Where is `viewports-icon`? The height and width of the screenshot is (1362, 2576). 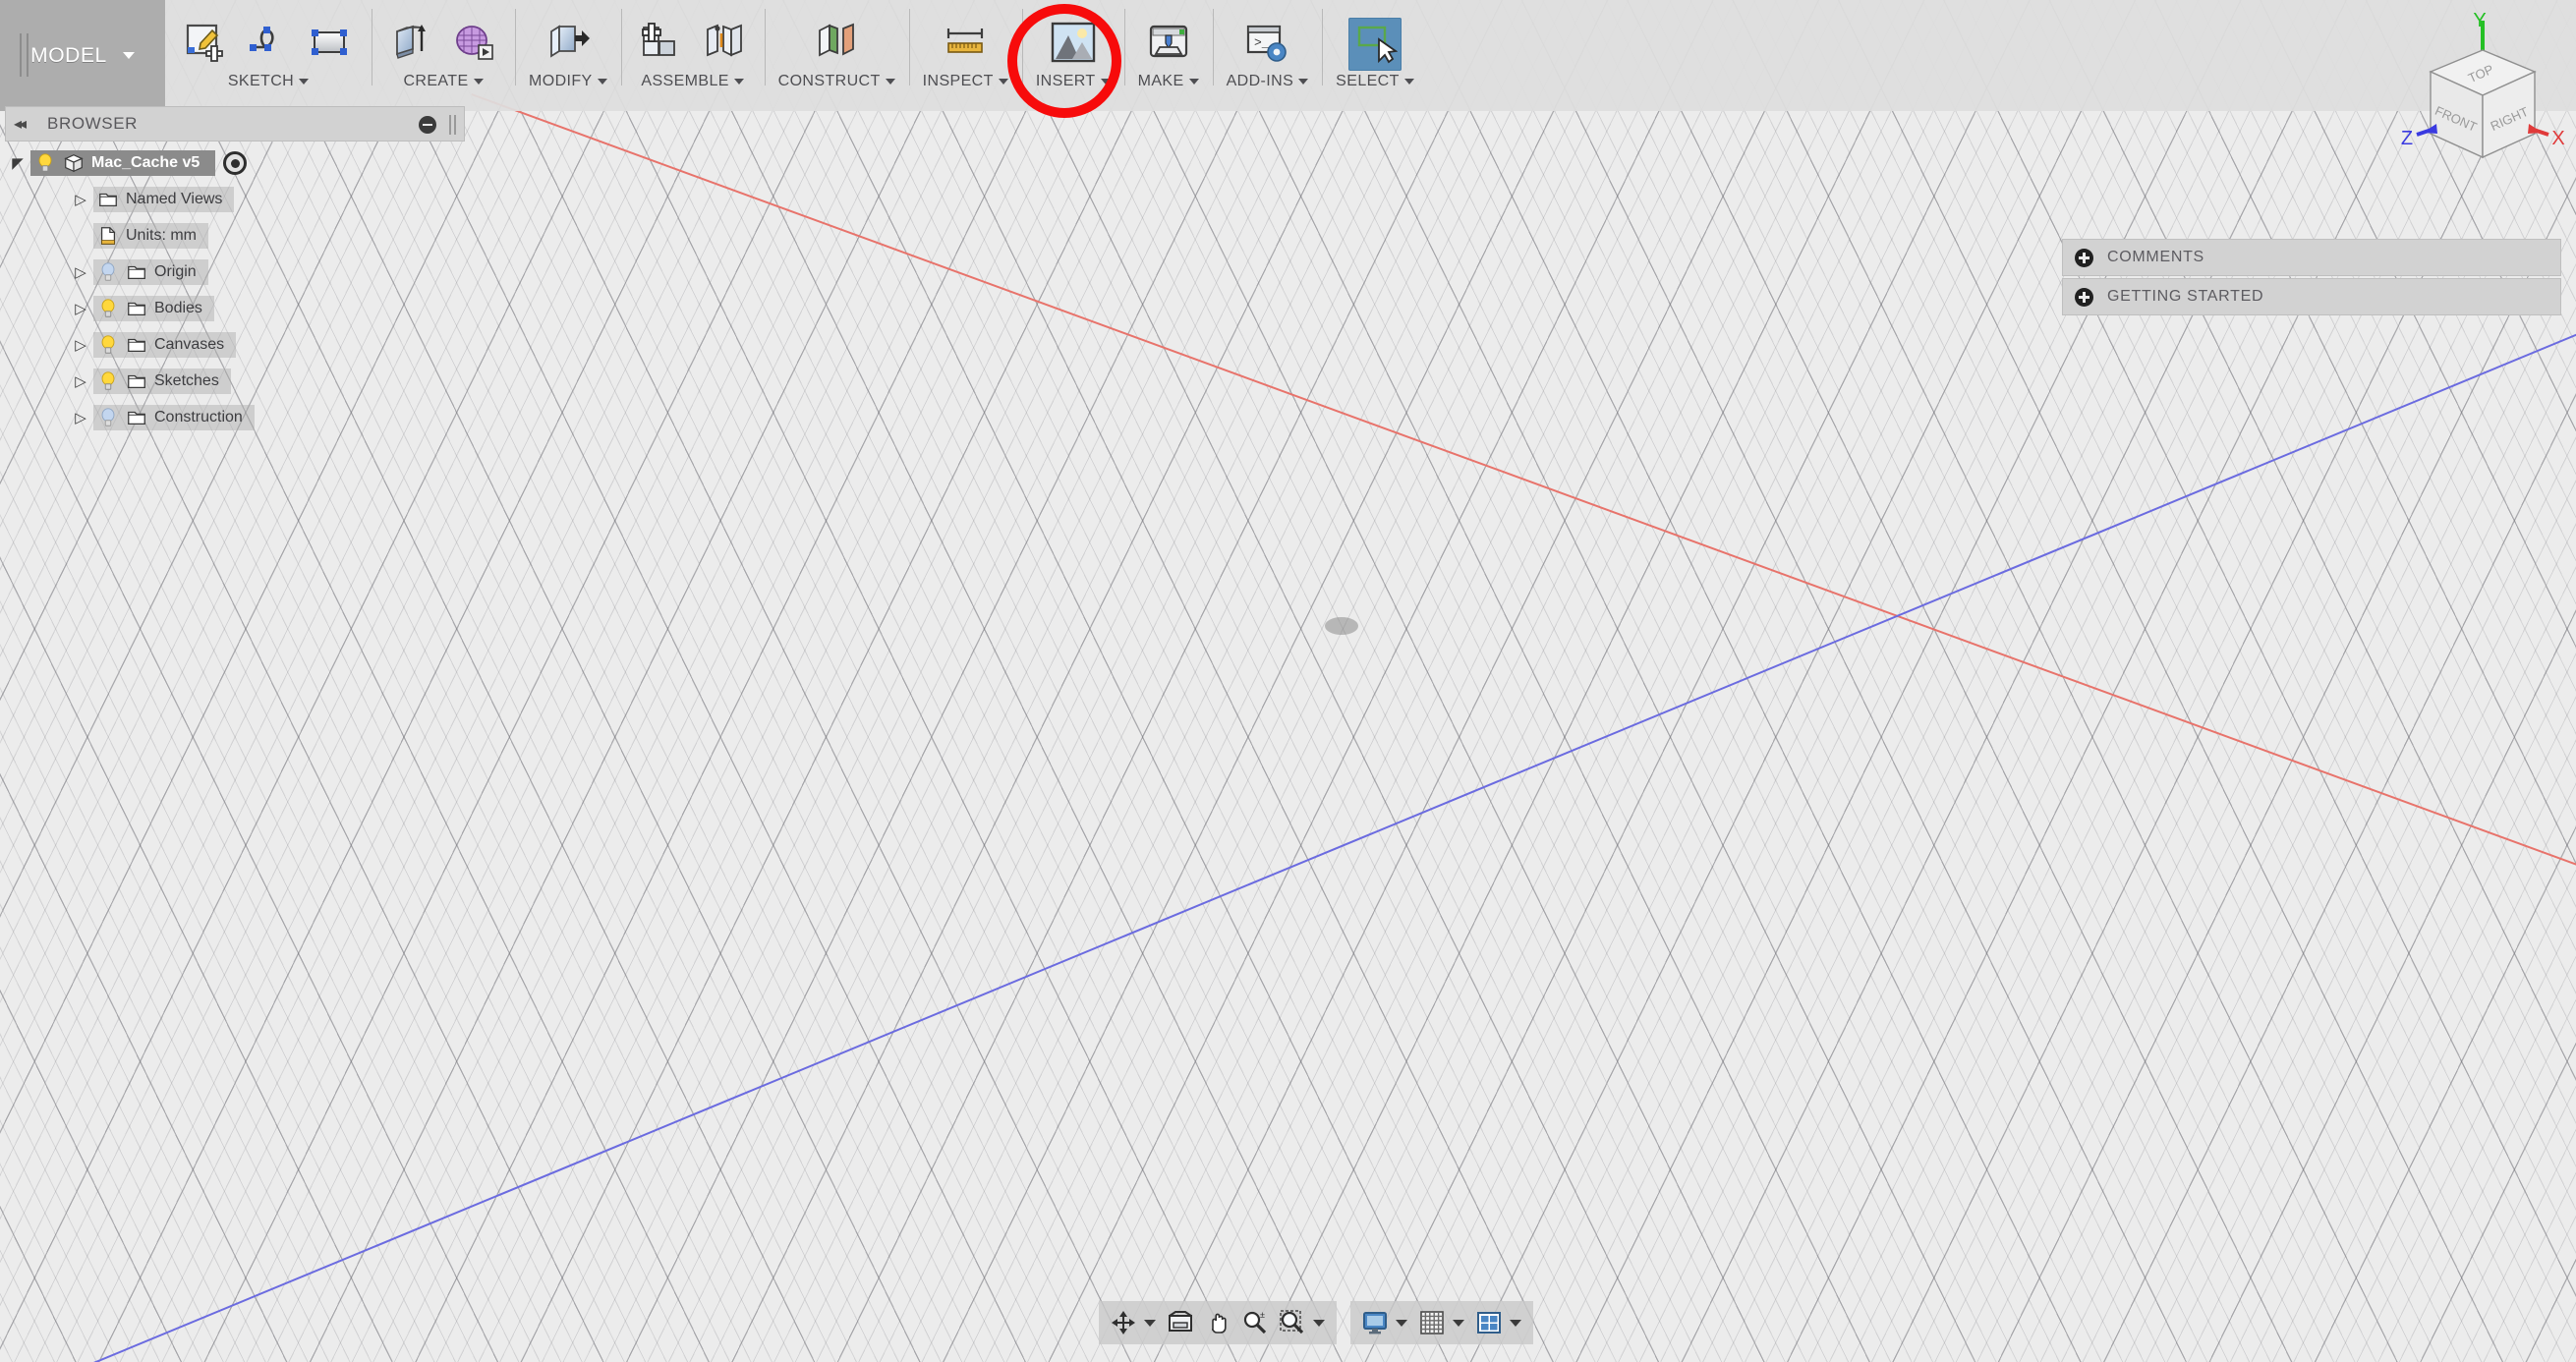
viewports-icon is located at coordinates (1489, 1322).